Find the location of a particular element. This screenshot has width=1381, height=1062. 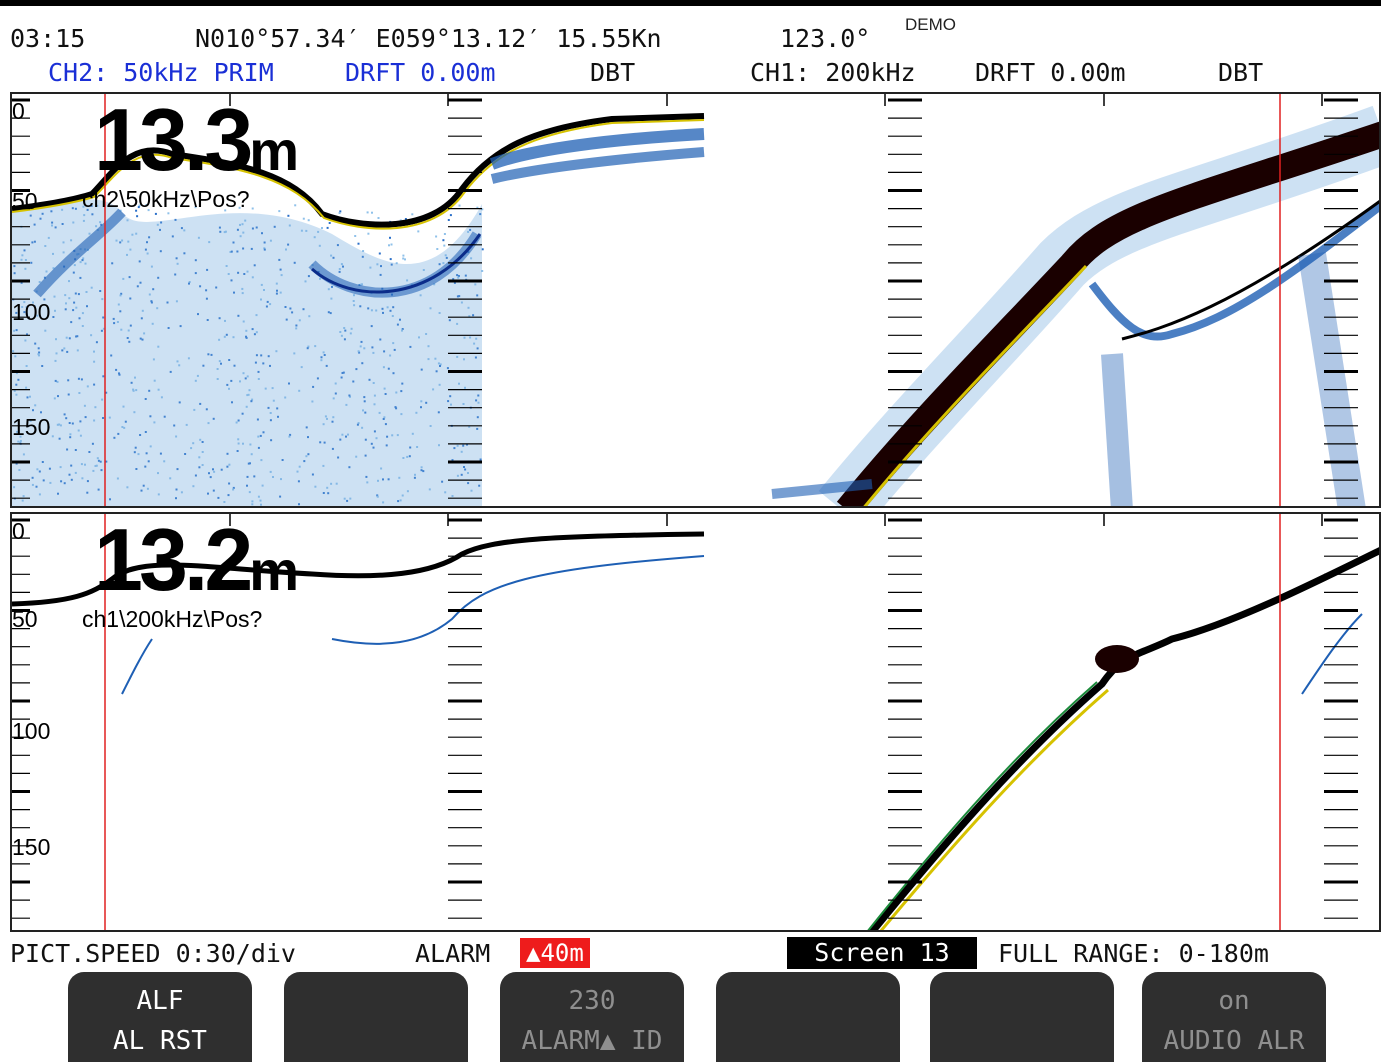

ch1-time-ticks is located at coordinates (776, 520).